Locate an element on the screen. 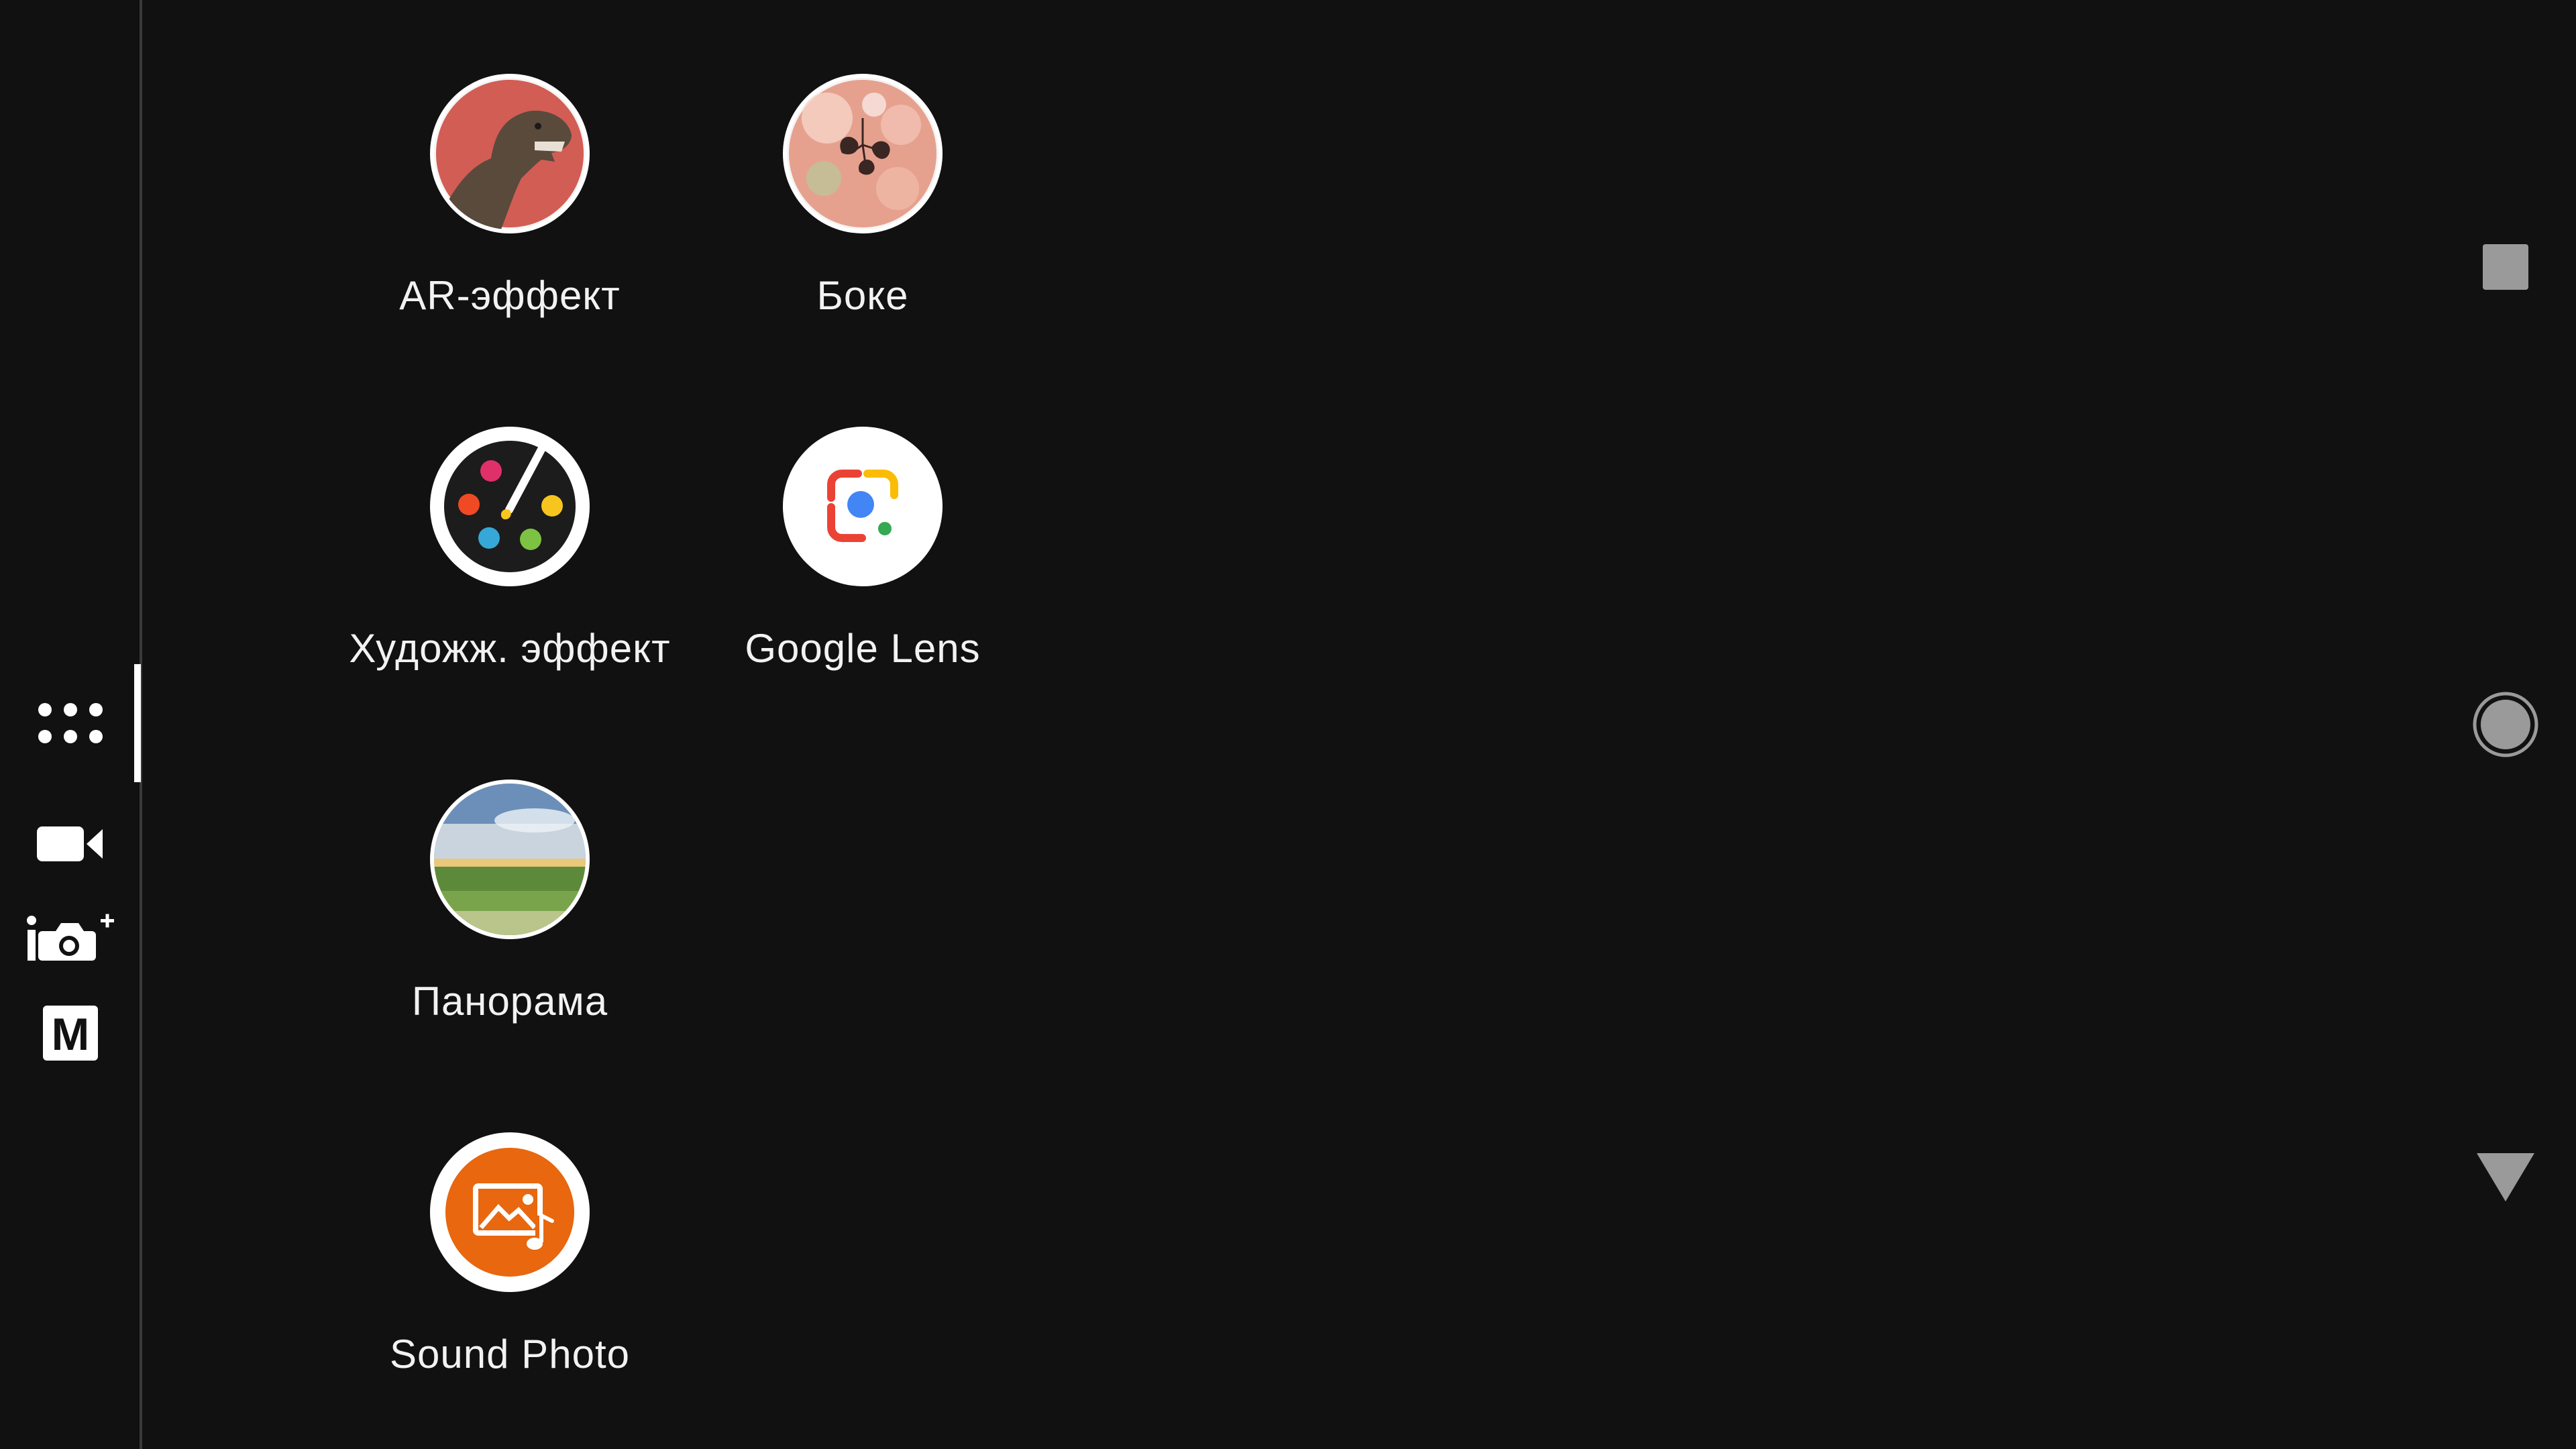 Image resolution: width=2576 pixels, height=1449 pixels. video-camera-icon is located at coordinates (70, 843).